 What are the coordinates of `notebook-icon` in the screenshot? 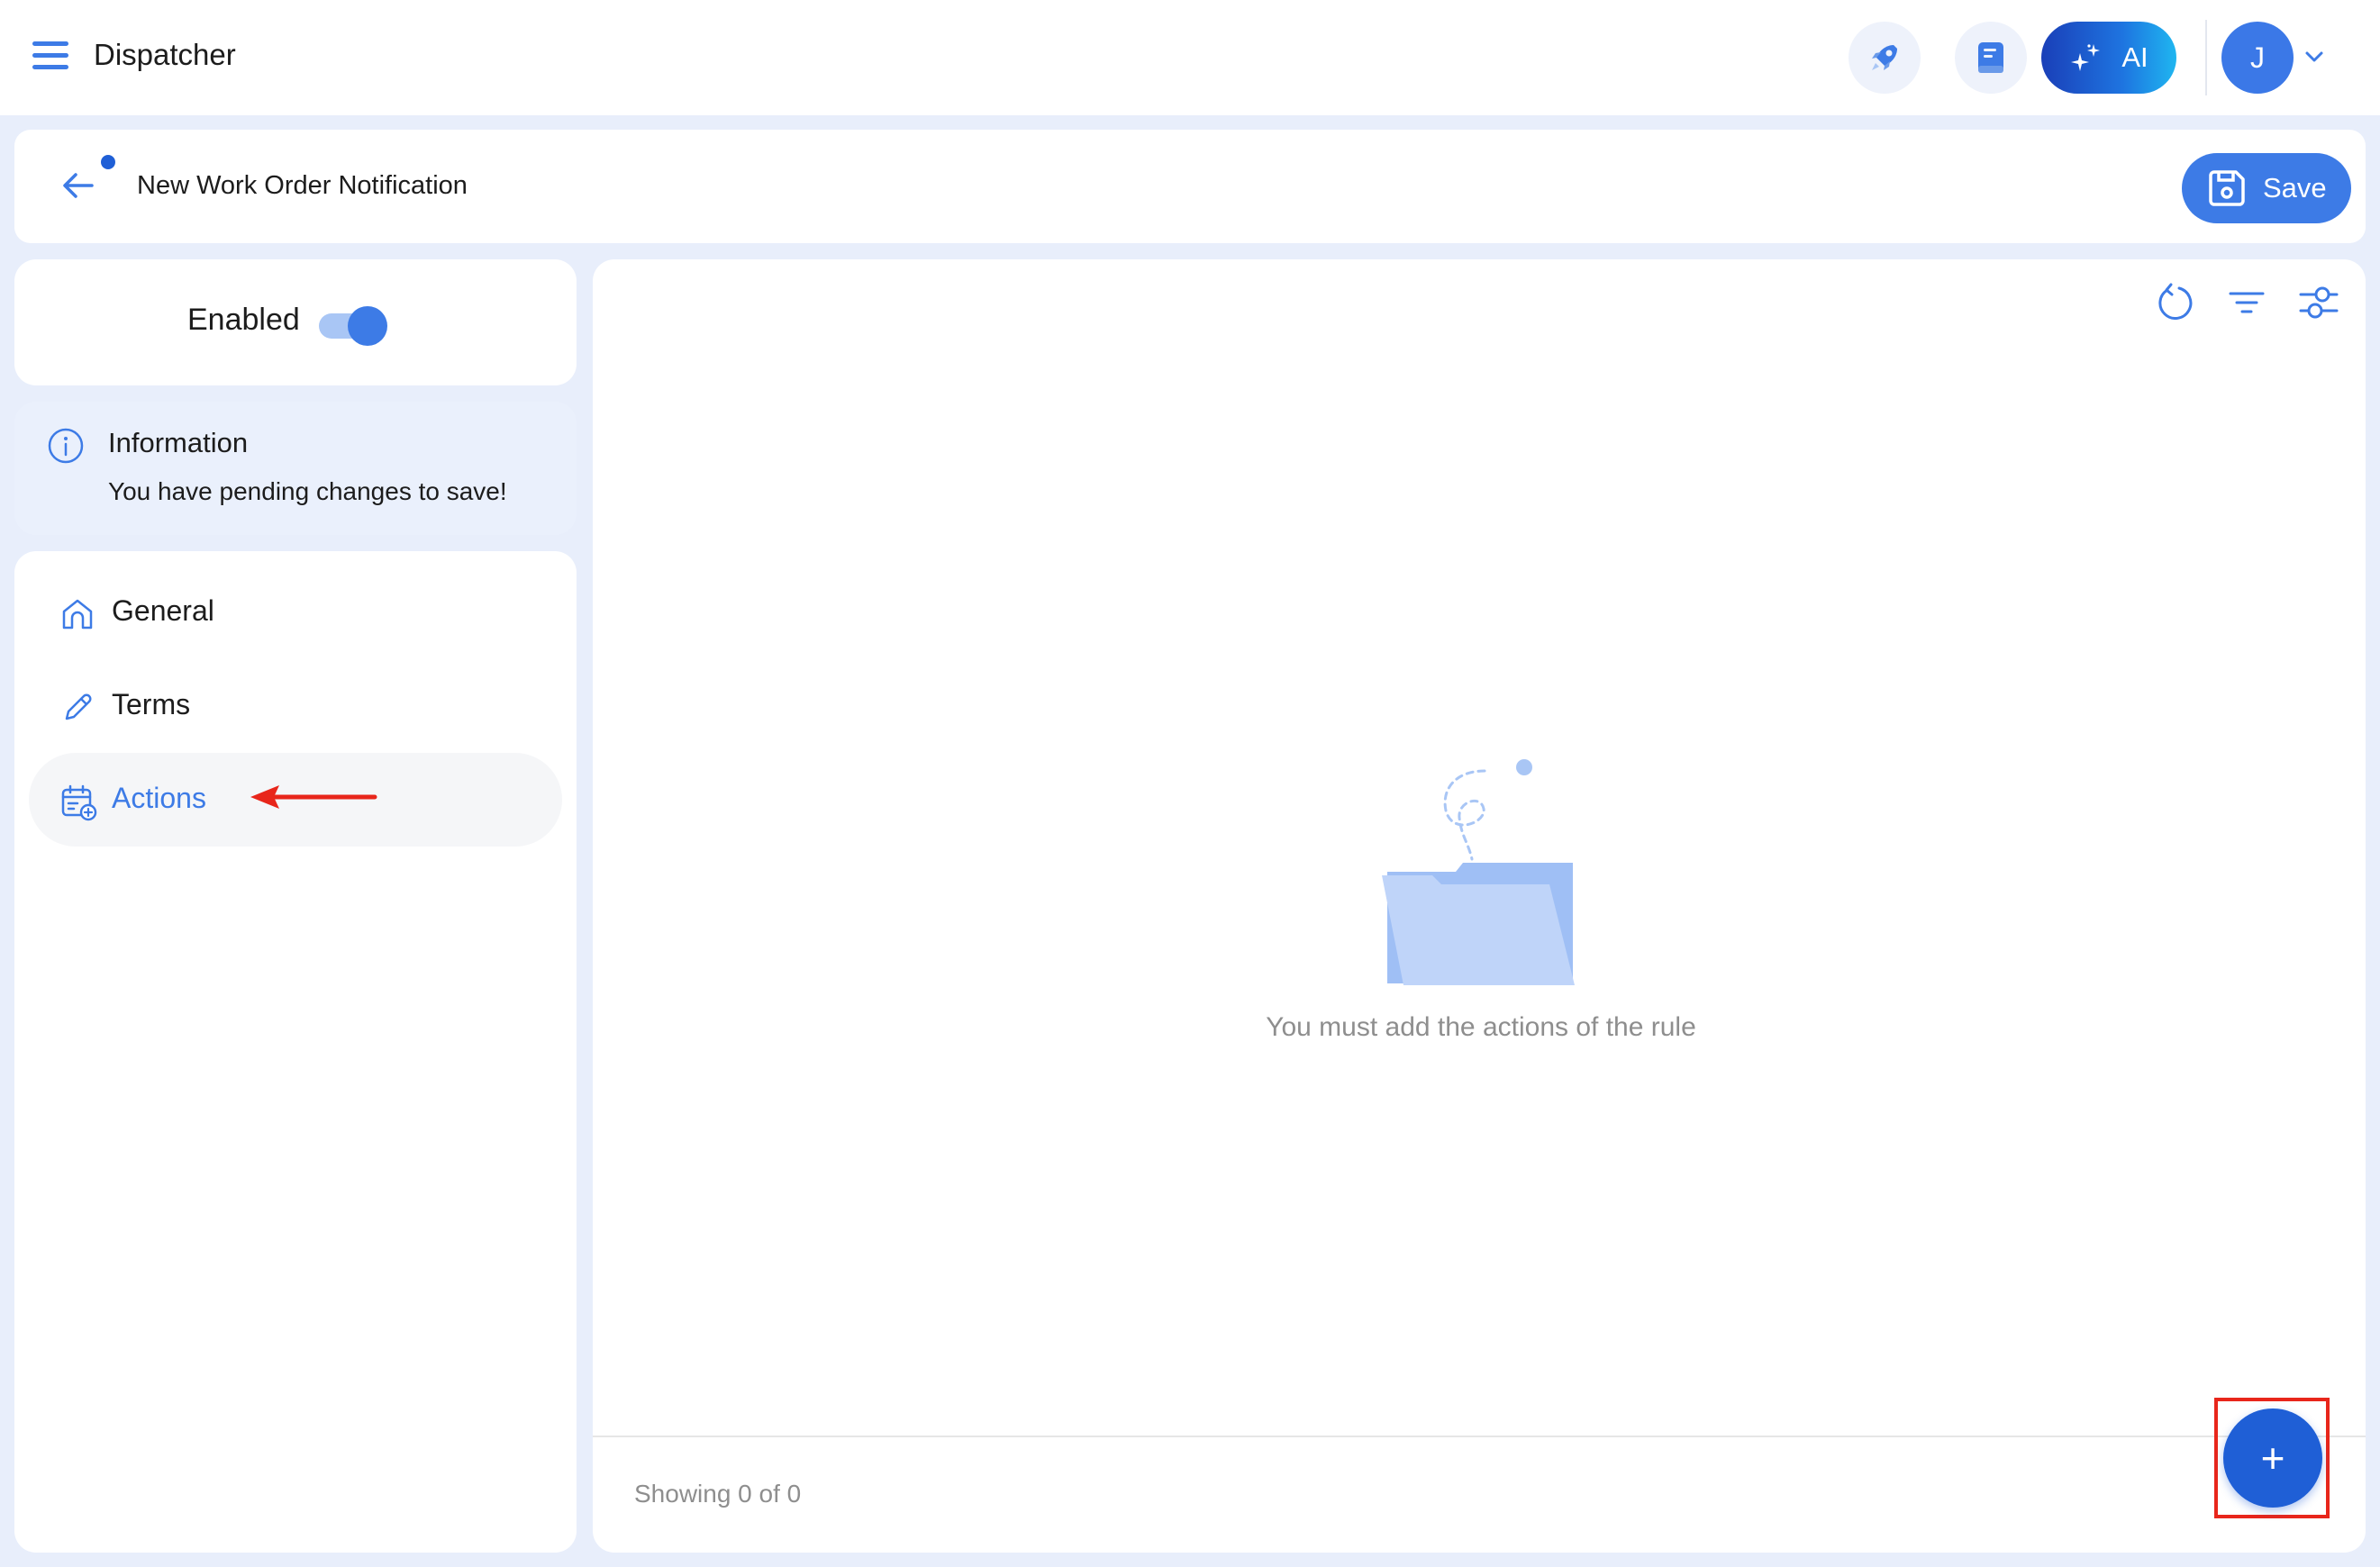 It's located at (1990, 57).